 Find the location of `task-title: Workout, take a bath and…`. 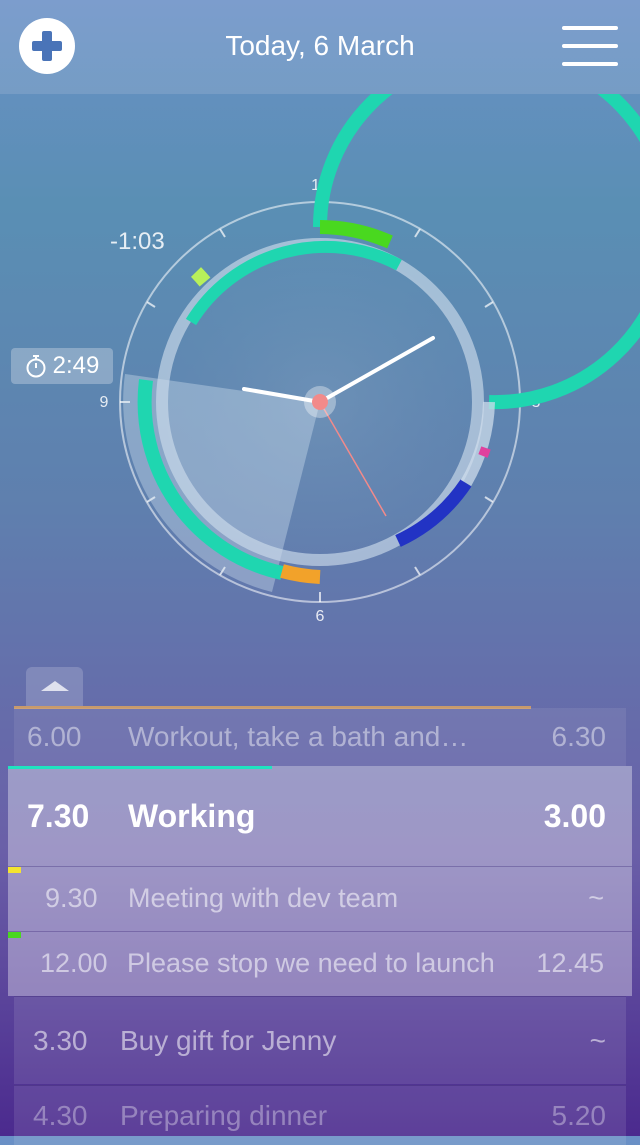

task-title: Workout, take a bath and… is located at coordinates (298, 736).